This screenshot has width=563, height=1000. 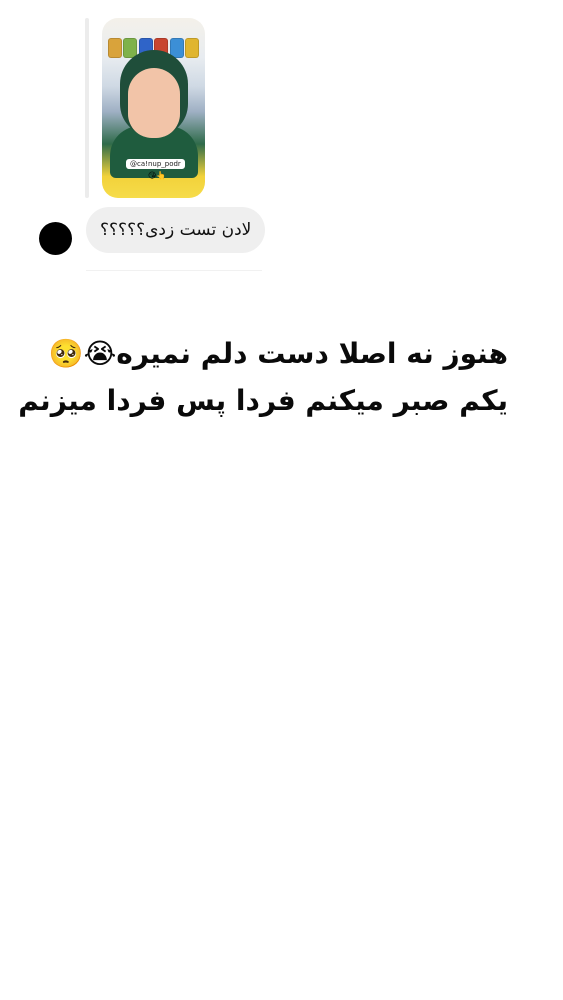 What do you see at coordinates (174, 270) in the screenshot?
I see `divider` at bounding box center [174, 270].